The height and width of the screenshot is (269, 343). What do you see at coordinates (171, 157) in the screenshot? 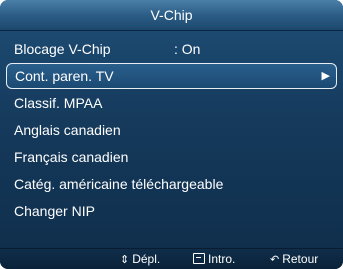
I see `menu-item-canadian-french: Français canadien` at bounding box center [171, 157].